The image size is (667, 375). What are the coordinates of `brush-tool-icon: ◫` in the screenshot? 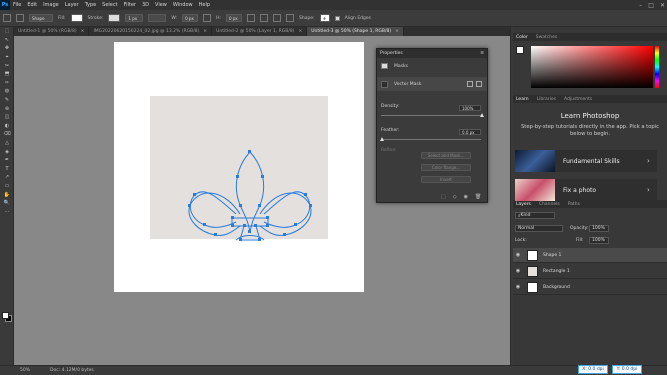 It's located at (7, 117).